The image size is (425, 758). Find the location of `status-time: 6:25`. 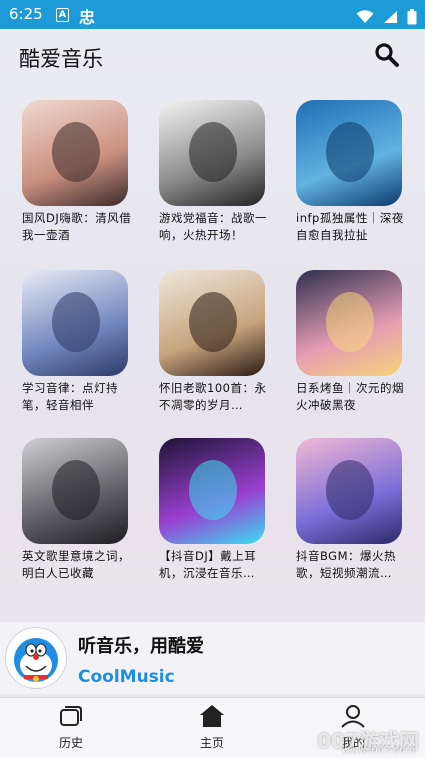

status-time: 6:25 is located at coordinates (26, 14).